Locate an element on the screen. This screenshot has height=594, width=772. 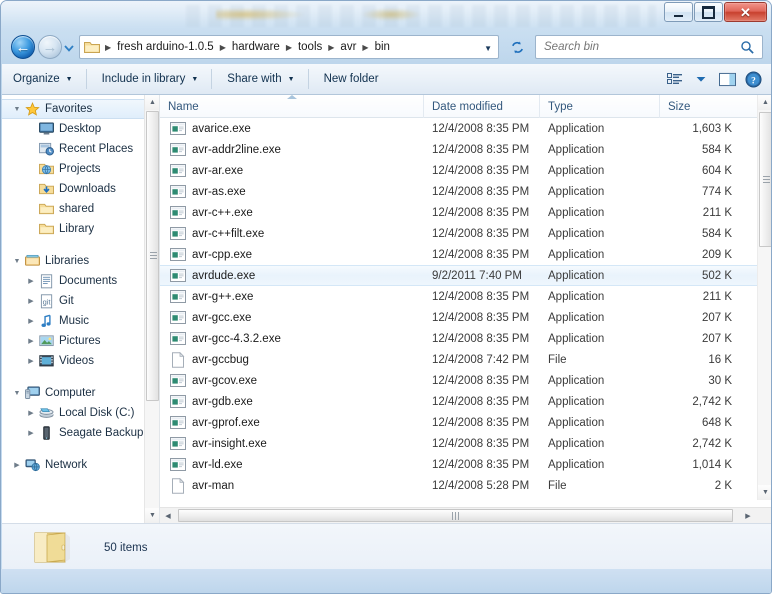
file-name-cell: avr-gccbug is located at coordinates (292, 359).